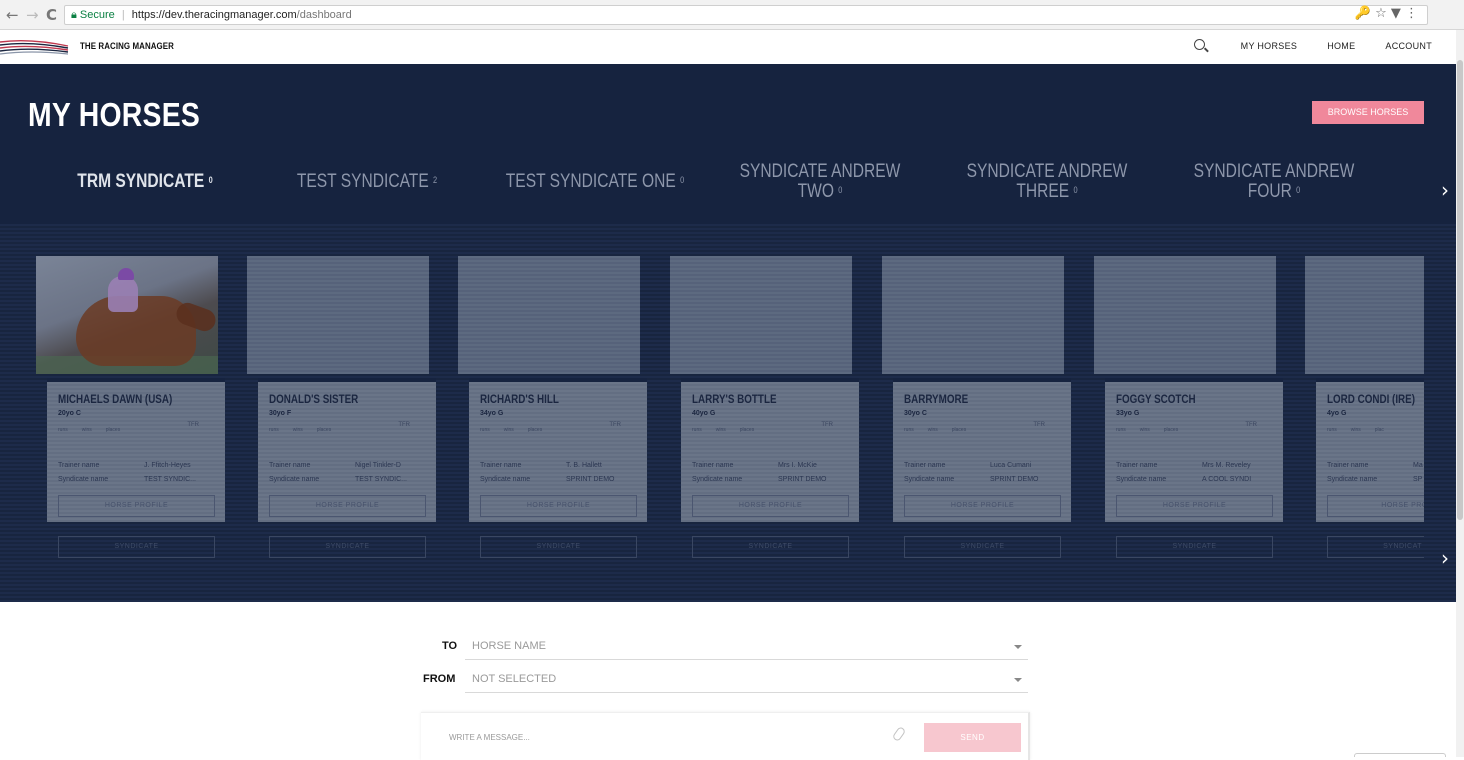 The image size is (1464, 760). What do you see at coordinates (362, 181) in the screenshot?
I see `tab-label: TEST SYNDICATE` at bounding box center [362, 181].